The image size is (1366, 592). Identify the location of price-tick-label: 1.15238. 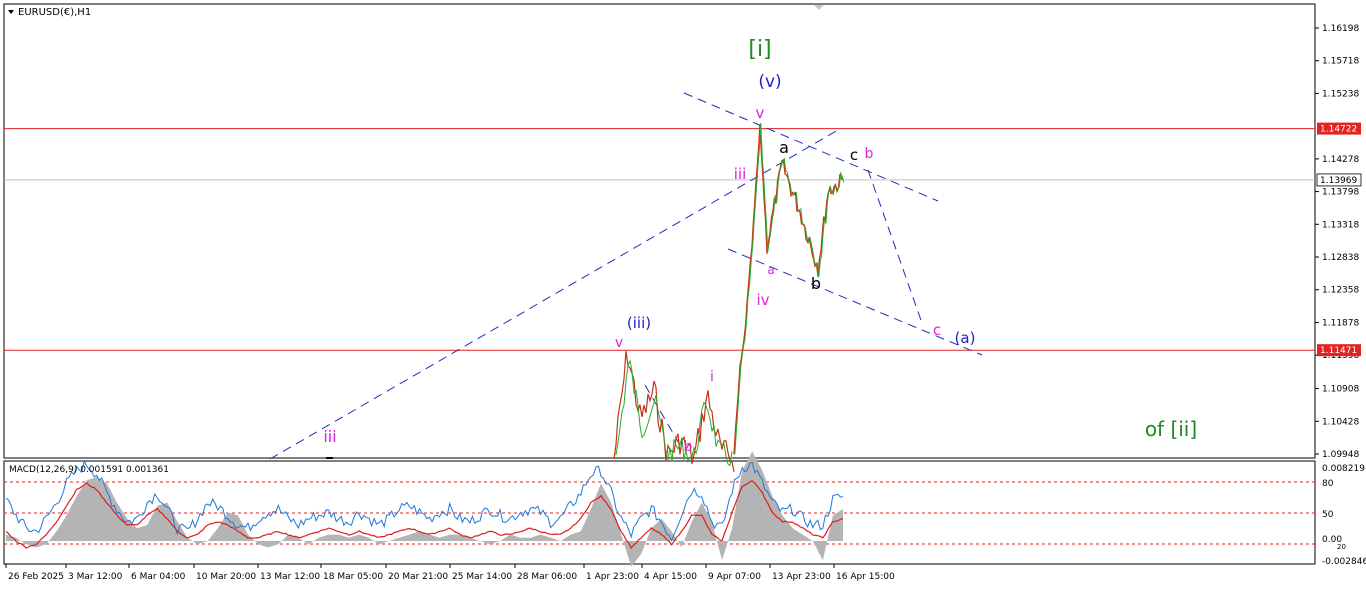
(1340, 94).